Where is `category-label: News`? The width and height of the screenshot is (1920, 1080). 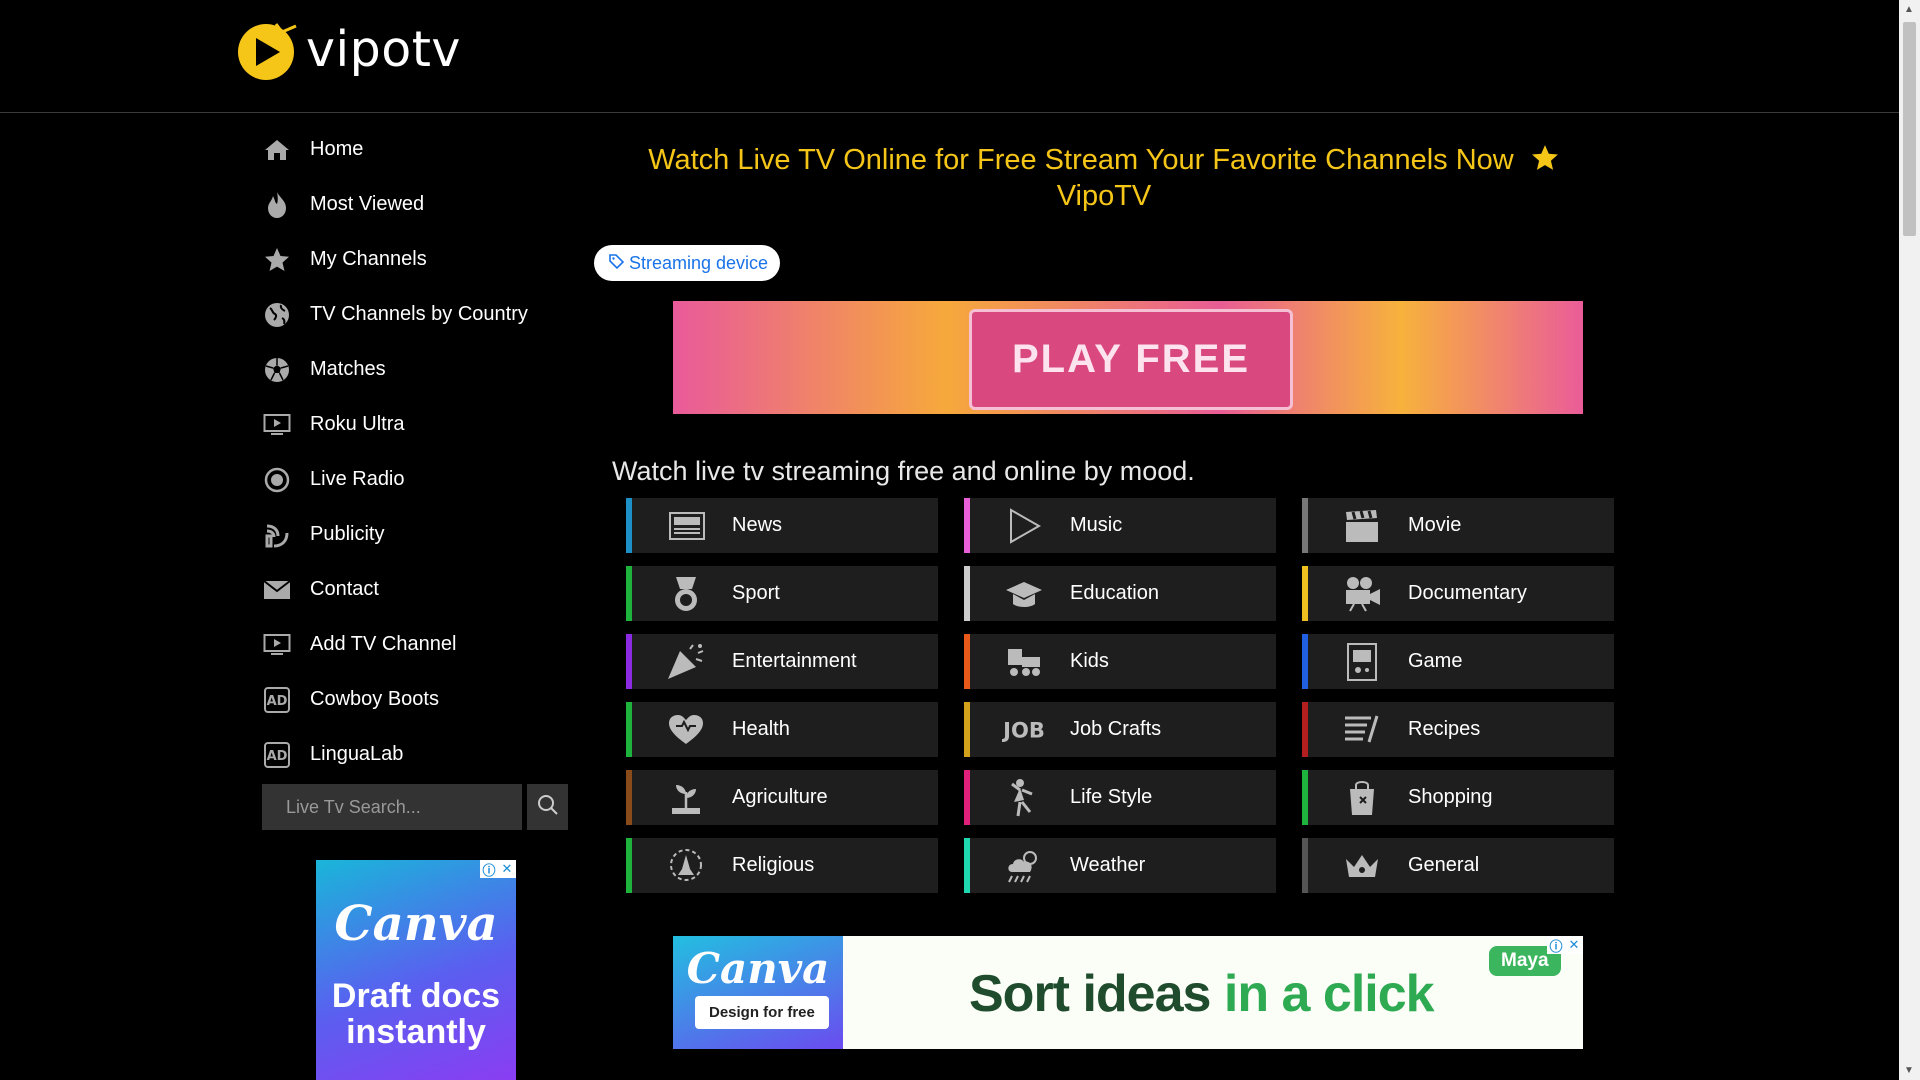 category-label: News is located at coordinates (757, 525).